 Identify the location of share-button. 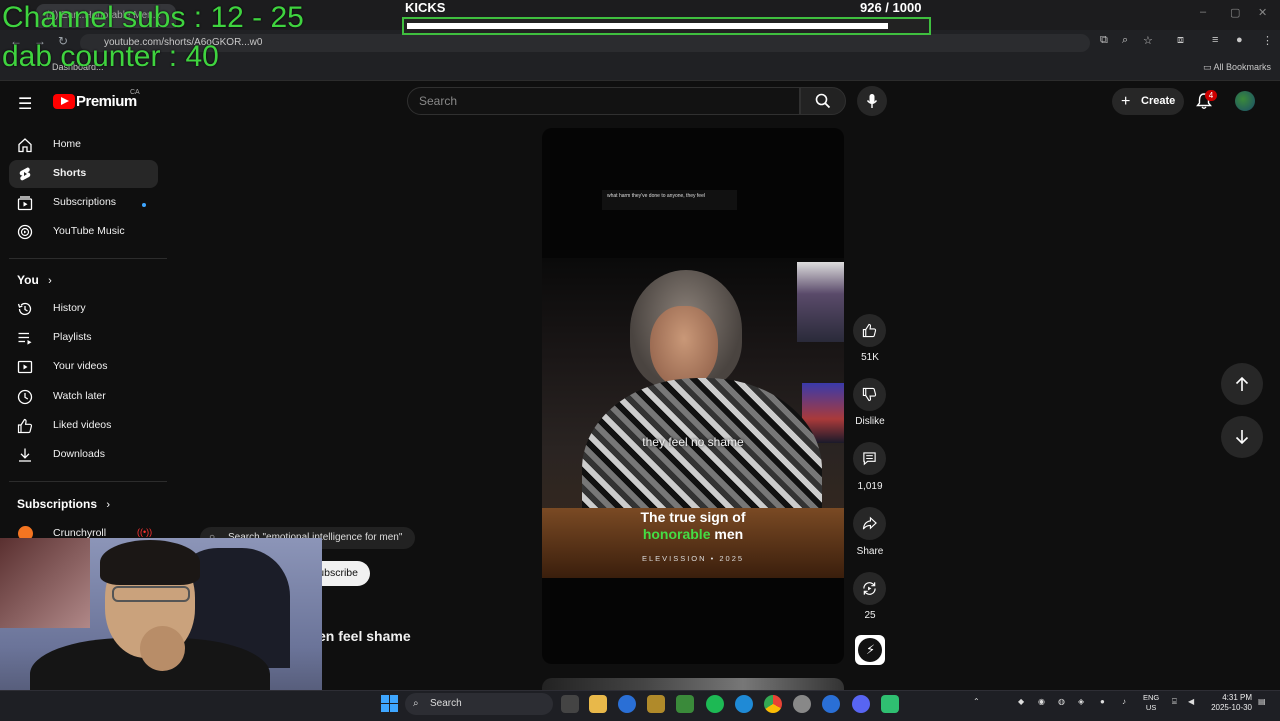
(869, 523).